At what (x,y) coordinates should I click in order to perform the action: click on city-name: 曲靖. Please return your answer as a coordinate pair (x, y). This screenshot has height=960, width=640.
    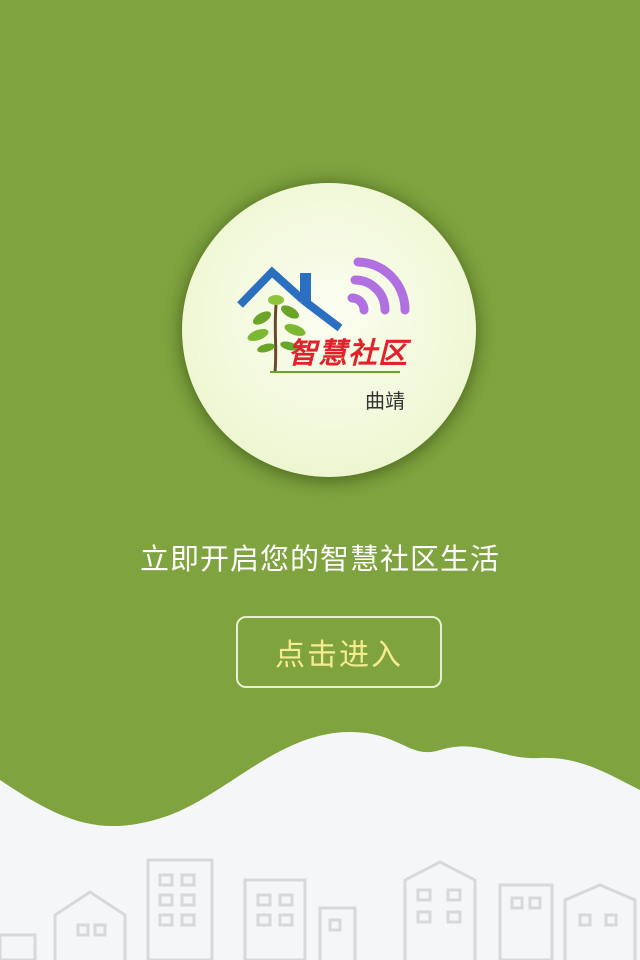
    Looking at the image, I should click on (385, 401).